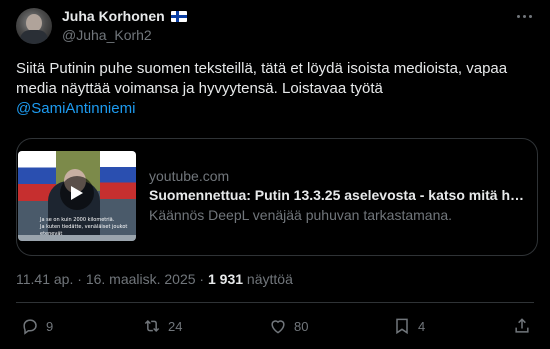 This screenshot has width=550, height=349. I want to click on avatar-body, so click(34, 37).